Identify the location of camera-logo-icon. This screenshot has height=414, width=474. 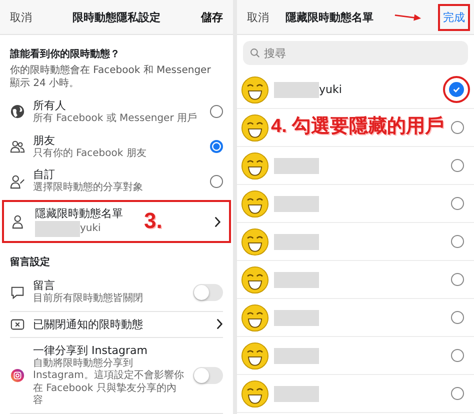
(17, 375).